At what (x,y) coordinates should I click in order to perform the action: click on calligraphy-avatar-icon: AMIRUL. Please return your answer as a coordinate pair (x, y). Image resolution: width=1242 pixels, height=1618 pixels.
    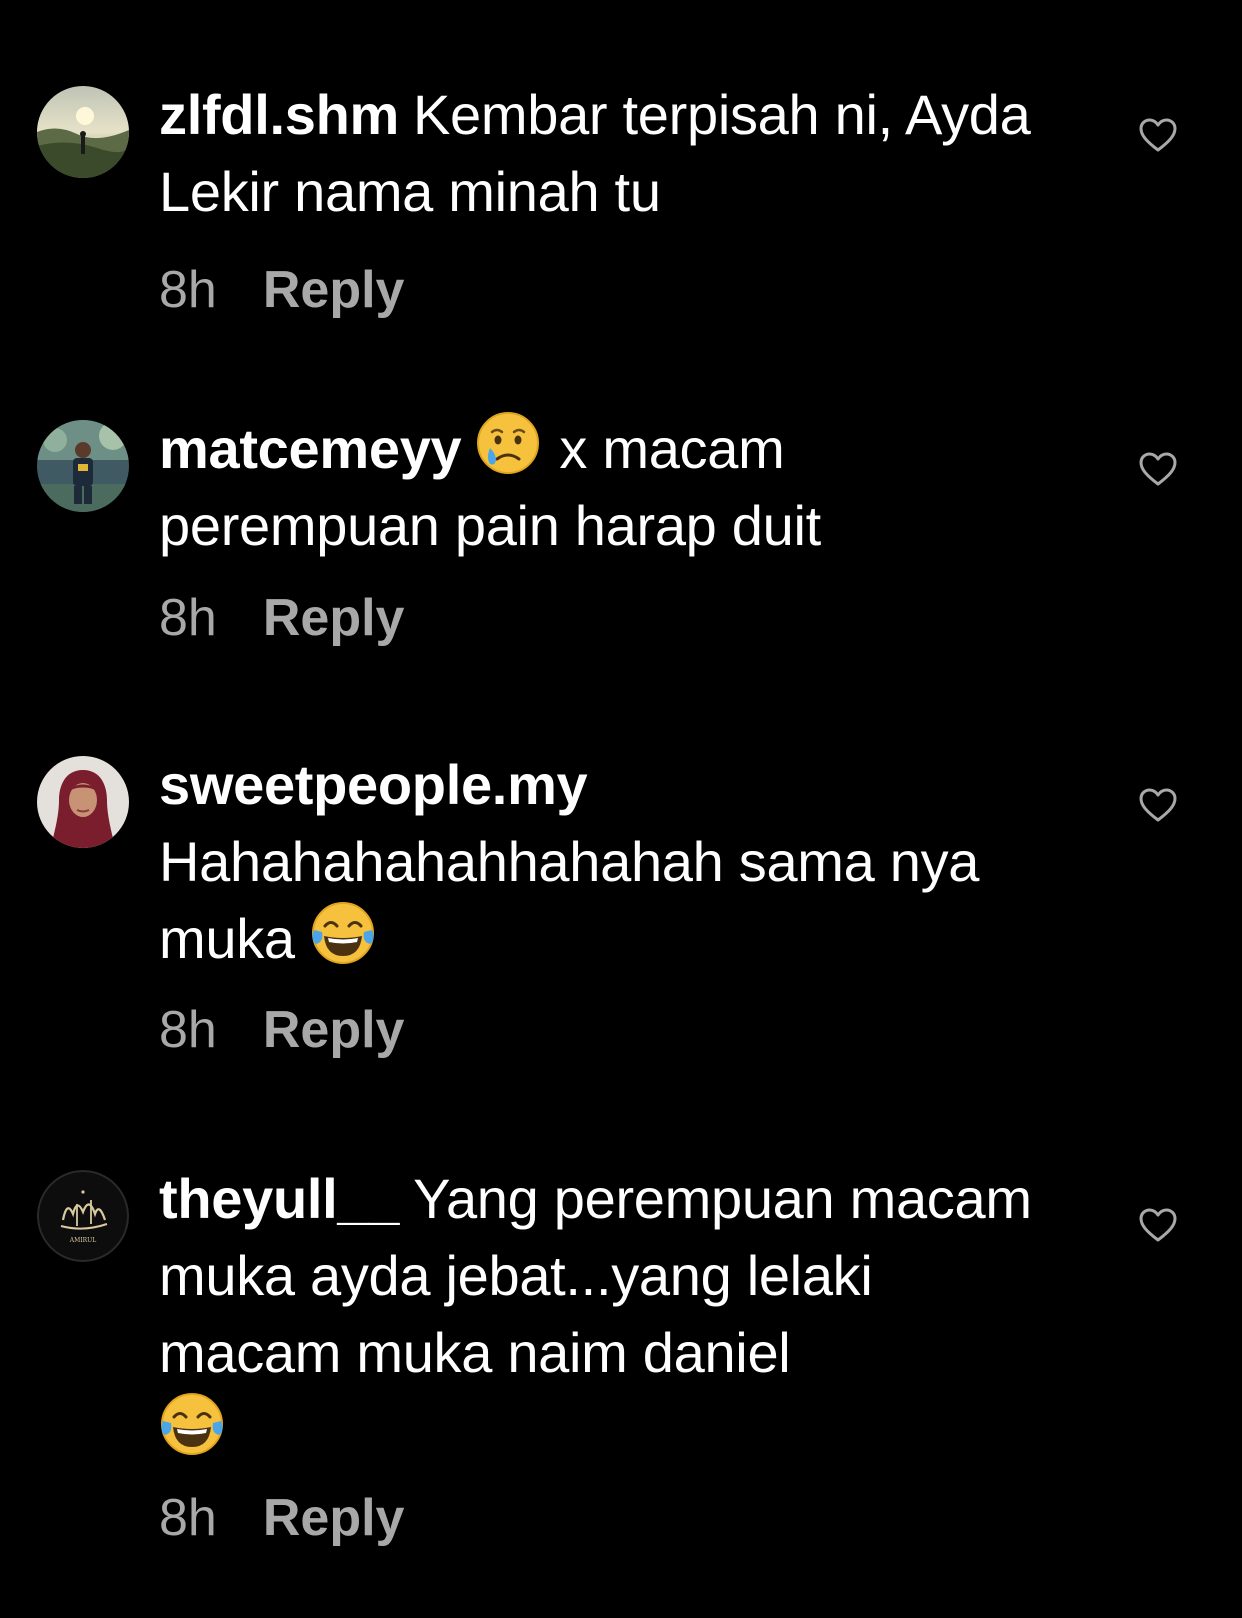
    Looking at the image, I should click on (83, 1216).